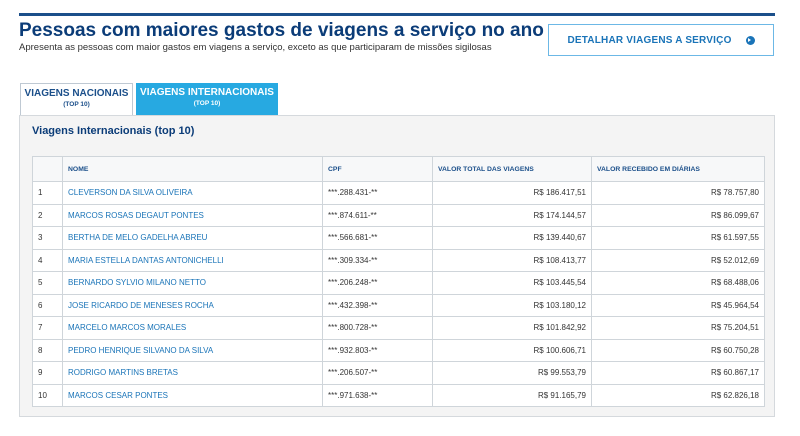 The width and height of the screenshot is (800, 436). Describe the element at coordinates (649, 40) in the screenshot. I see `detail-travels-button-label: DETALHAR VIAGENS A SERVIÇO` at that location.